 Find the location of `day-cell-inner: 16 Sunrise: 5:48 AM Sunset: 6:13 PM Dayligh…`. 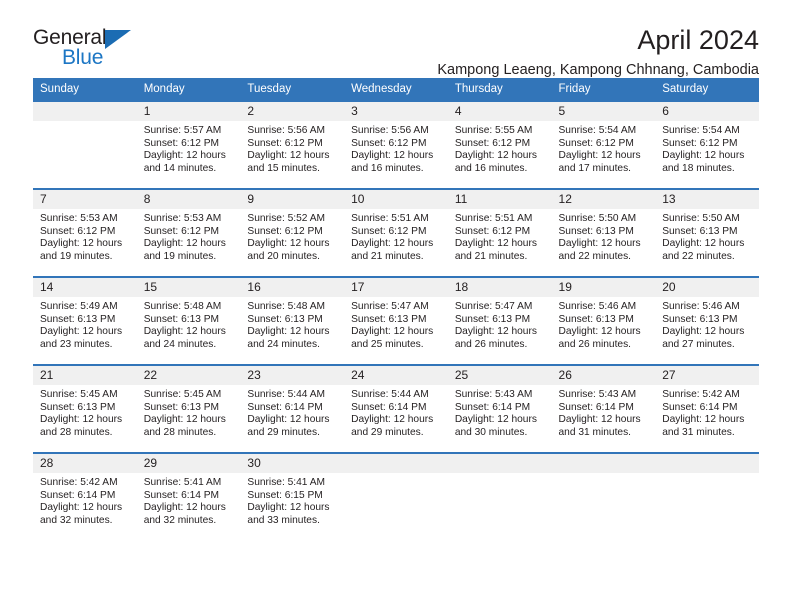

day-cell-inner: 16 Sunrise: 5:48 AM Sunset: 6:13 PM Dayligh… is located at coordinates (292, 321).